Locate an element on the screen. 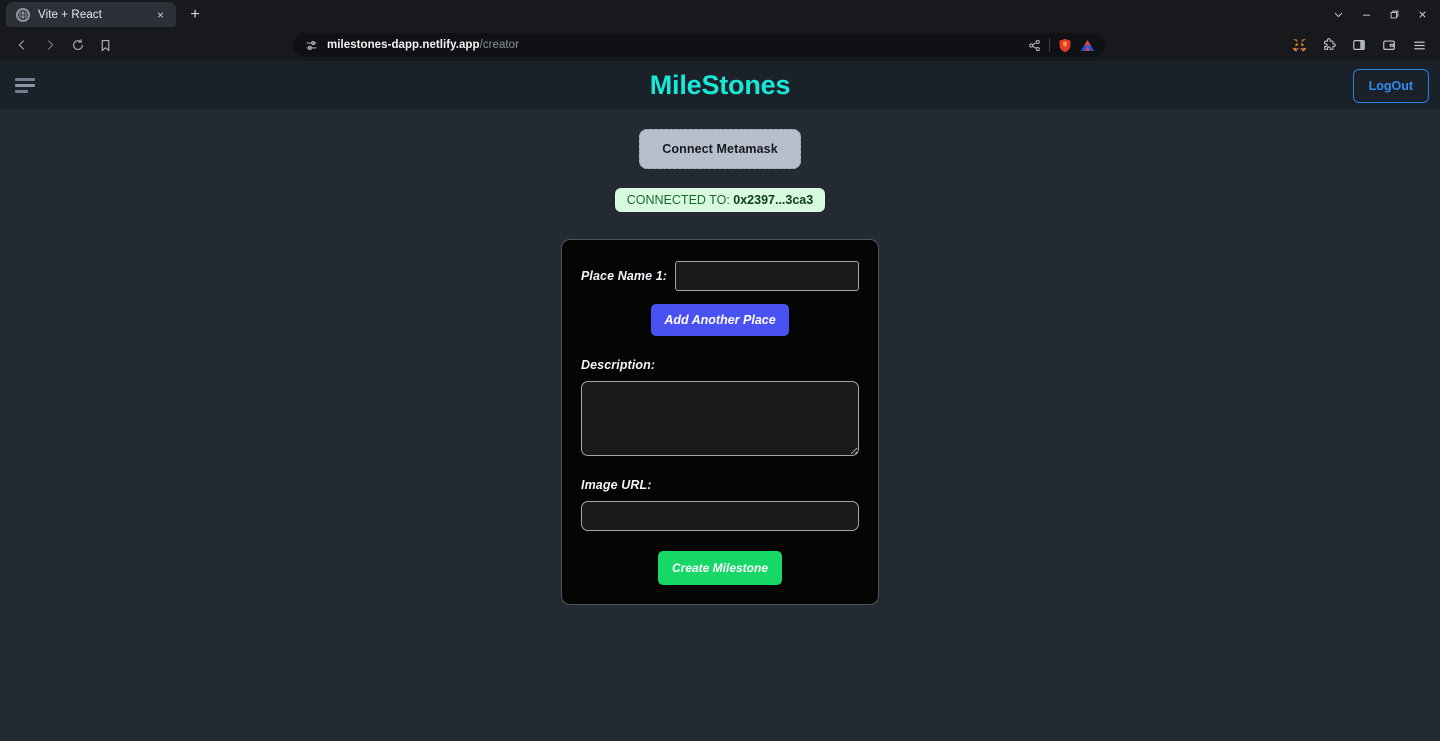 This screenshot has height=741, width=1440. connected-address: 0x2397...3ca3 is located at coordinates (773, 200).